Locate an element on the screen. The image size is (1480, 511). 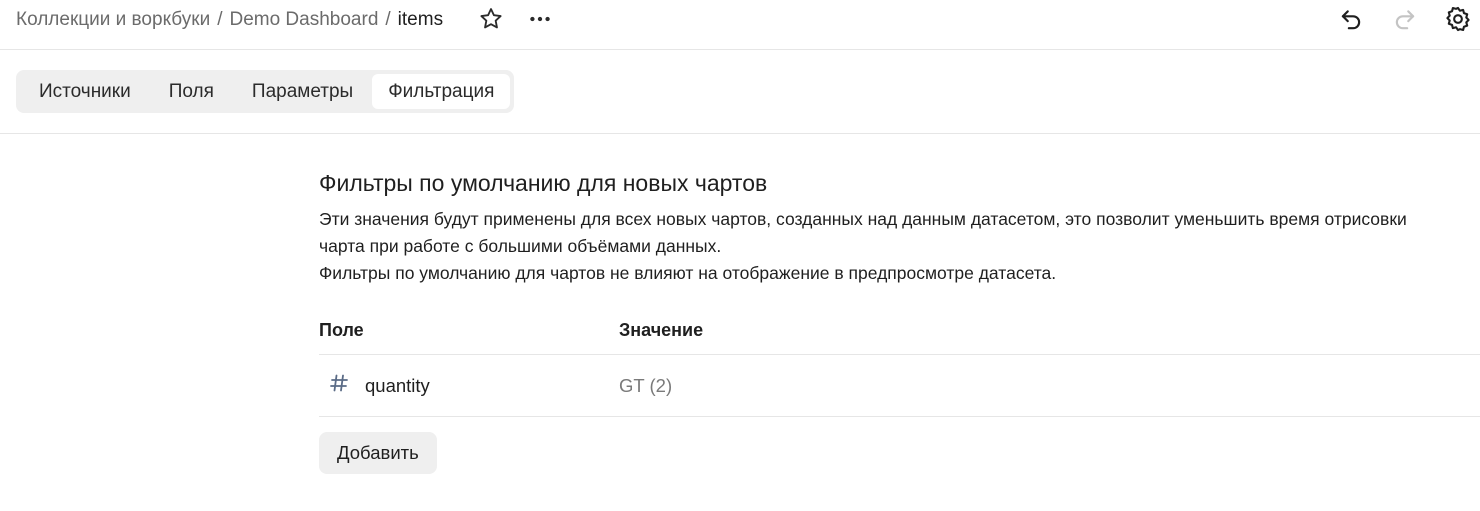
redo-icon is located at coordinates (1405, 19).